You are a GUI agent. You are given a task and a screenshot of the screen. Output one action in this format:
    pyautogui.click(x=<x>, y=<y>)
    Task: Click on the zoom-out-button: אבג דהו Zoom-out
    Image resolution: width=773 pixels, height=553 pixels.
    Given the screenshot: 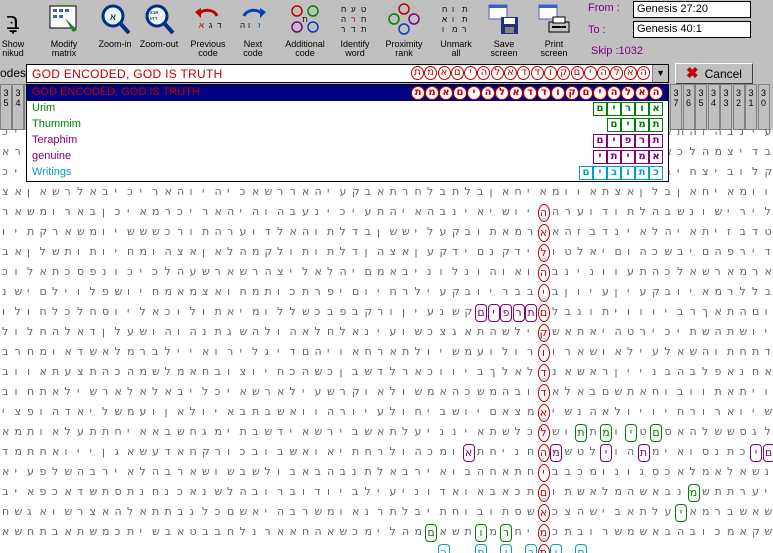 What is the action you would take?
    pyautogui.click(x=159, y=30)
    